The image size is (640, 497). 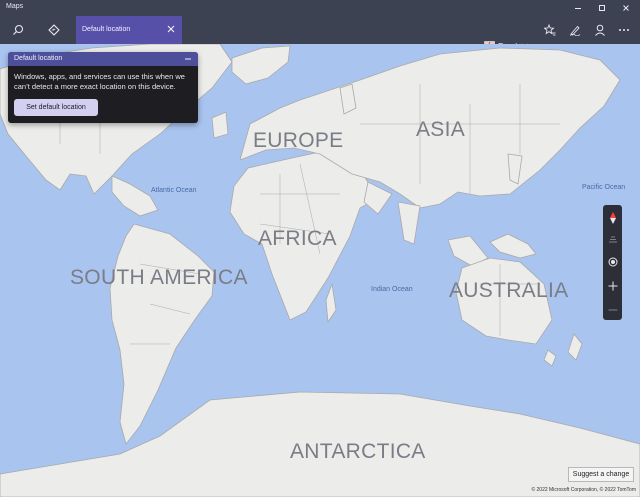 I want to click on directions-icon, so click(x=54, y=30).